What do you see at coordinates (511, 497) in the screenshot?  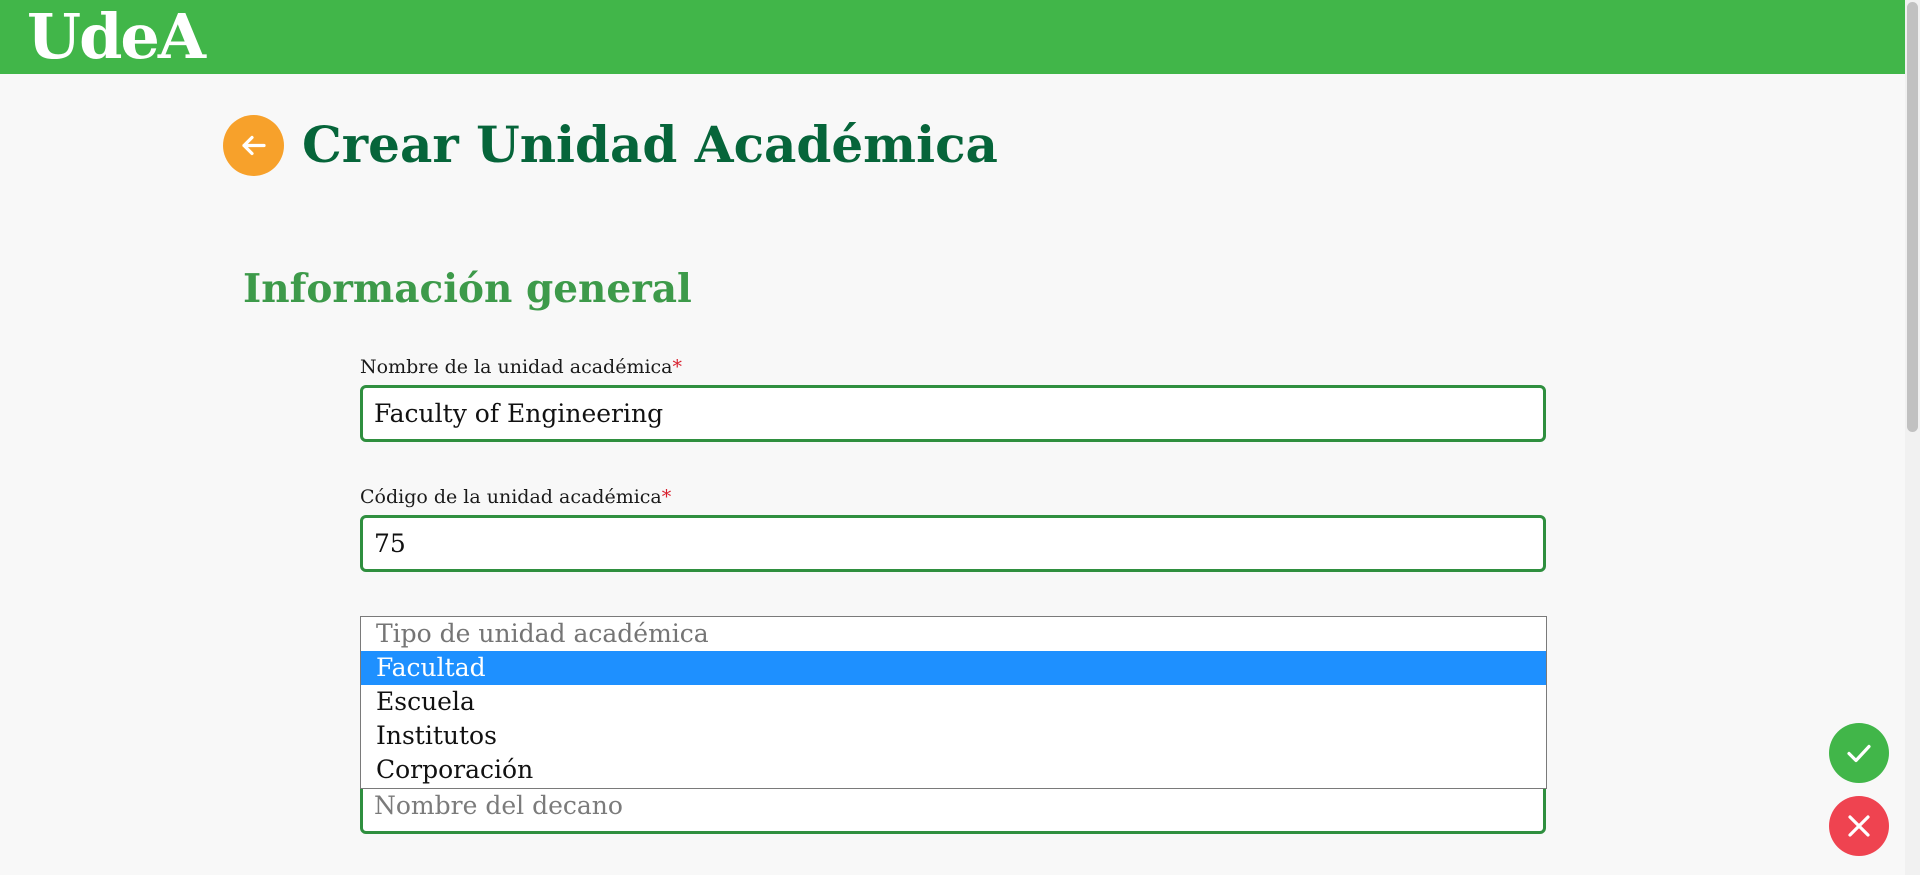 I see `codigo-label-text: Código de la unidad académica` at bounding box center [511, 497].